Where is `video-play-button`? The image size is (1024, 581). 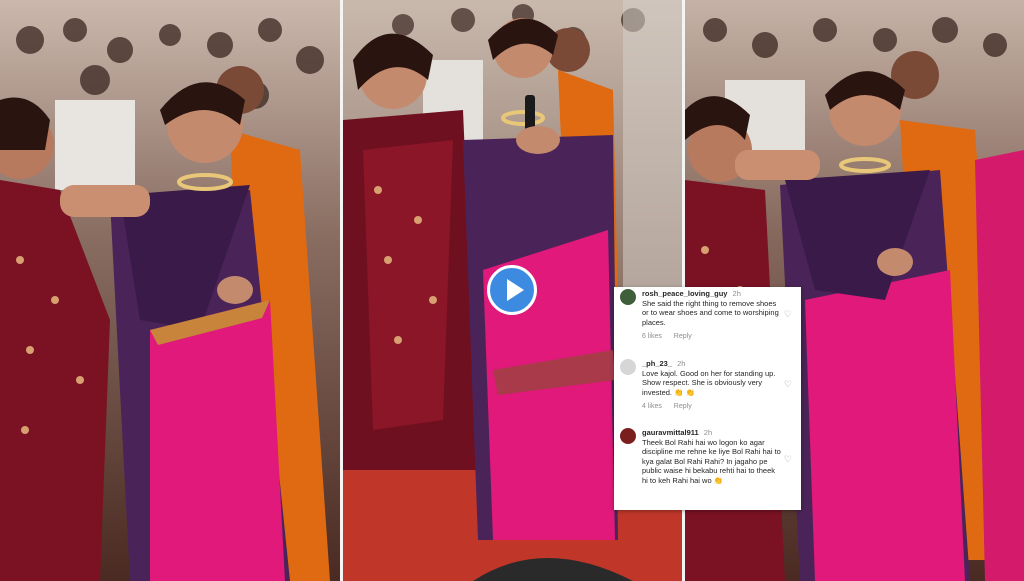 video-play-button is located at coordinates (512, 290).